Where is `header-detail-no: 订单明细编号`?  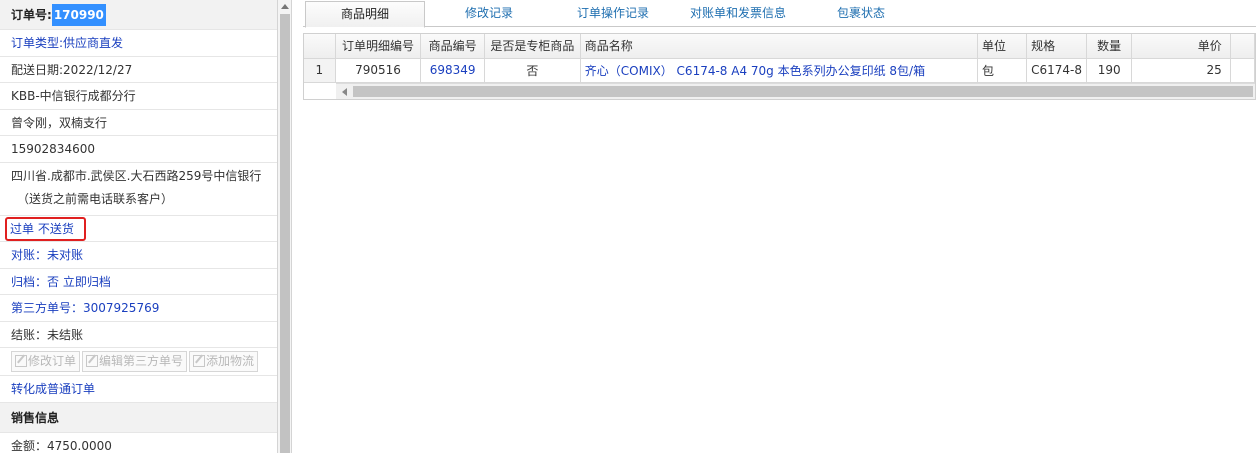 header-detail-no: 订单明细编号 is located at coordinates (378, 46).